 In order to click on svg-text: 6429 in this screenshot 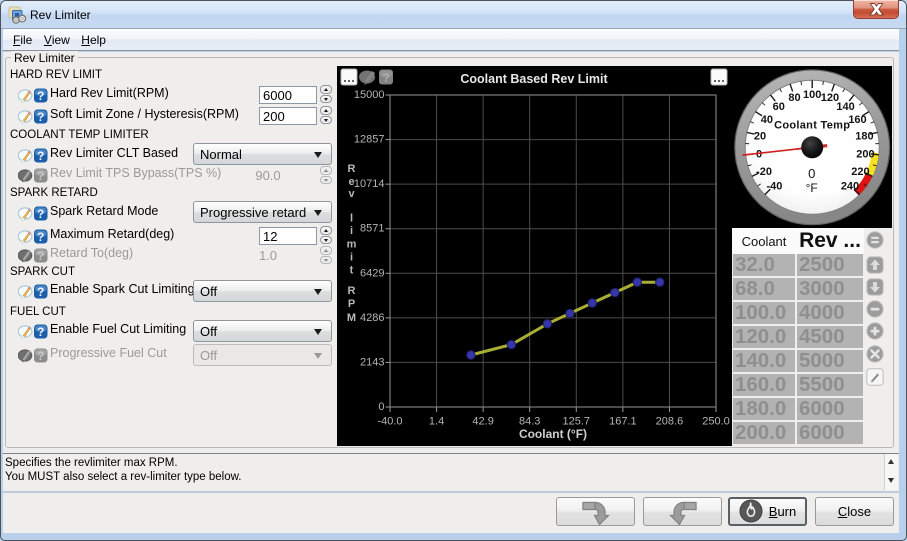, I will do `click(372, 273)`.